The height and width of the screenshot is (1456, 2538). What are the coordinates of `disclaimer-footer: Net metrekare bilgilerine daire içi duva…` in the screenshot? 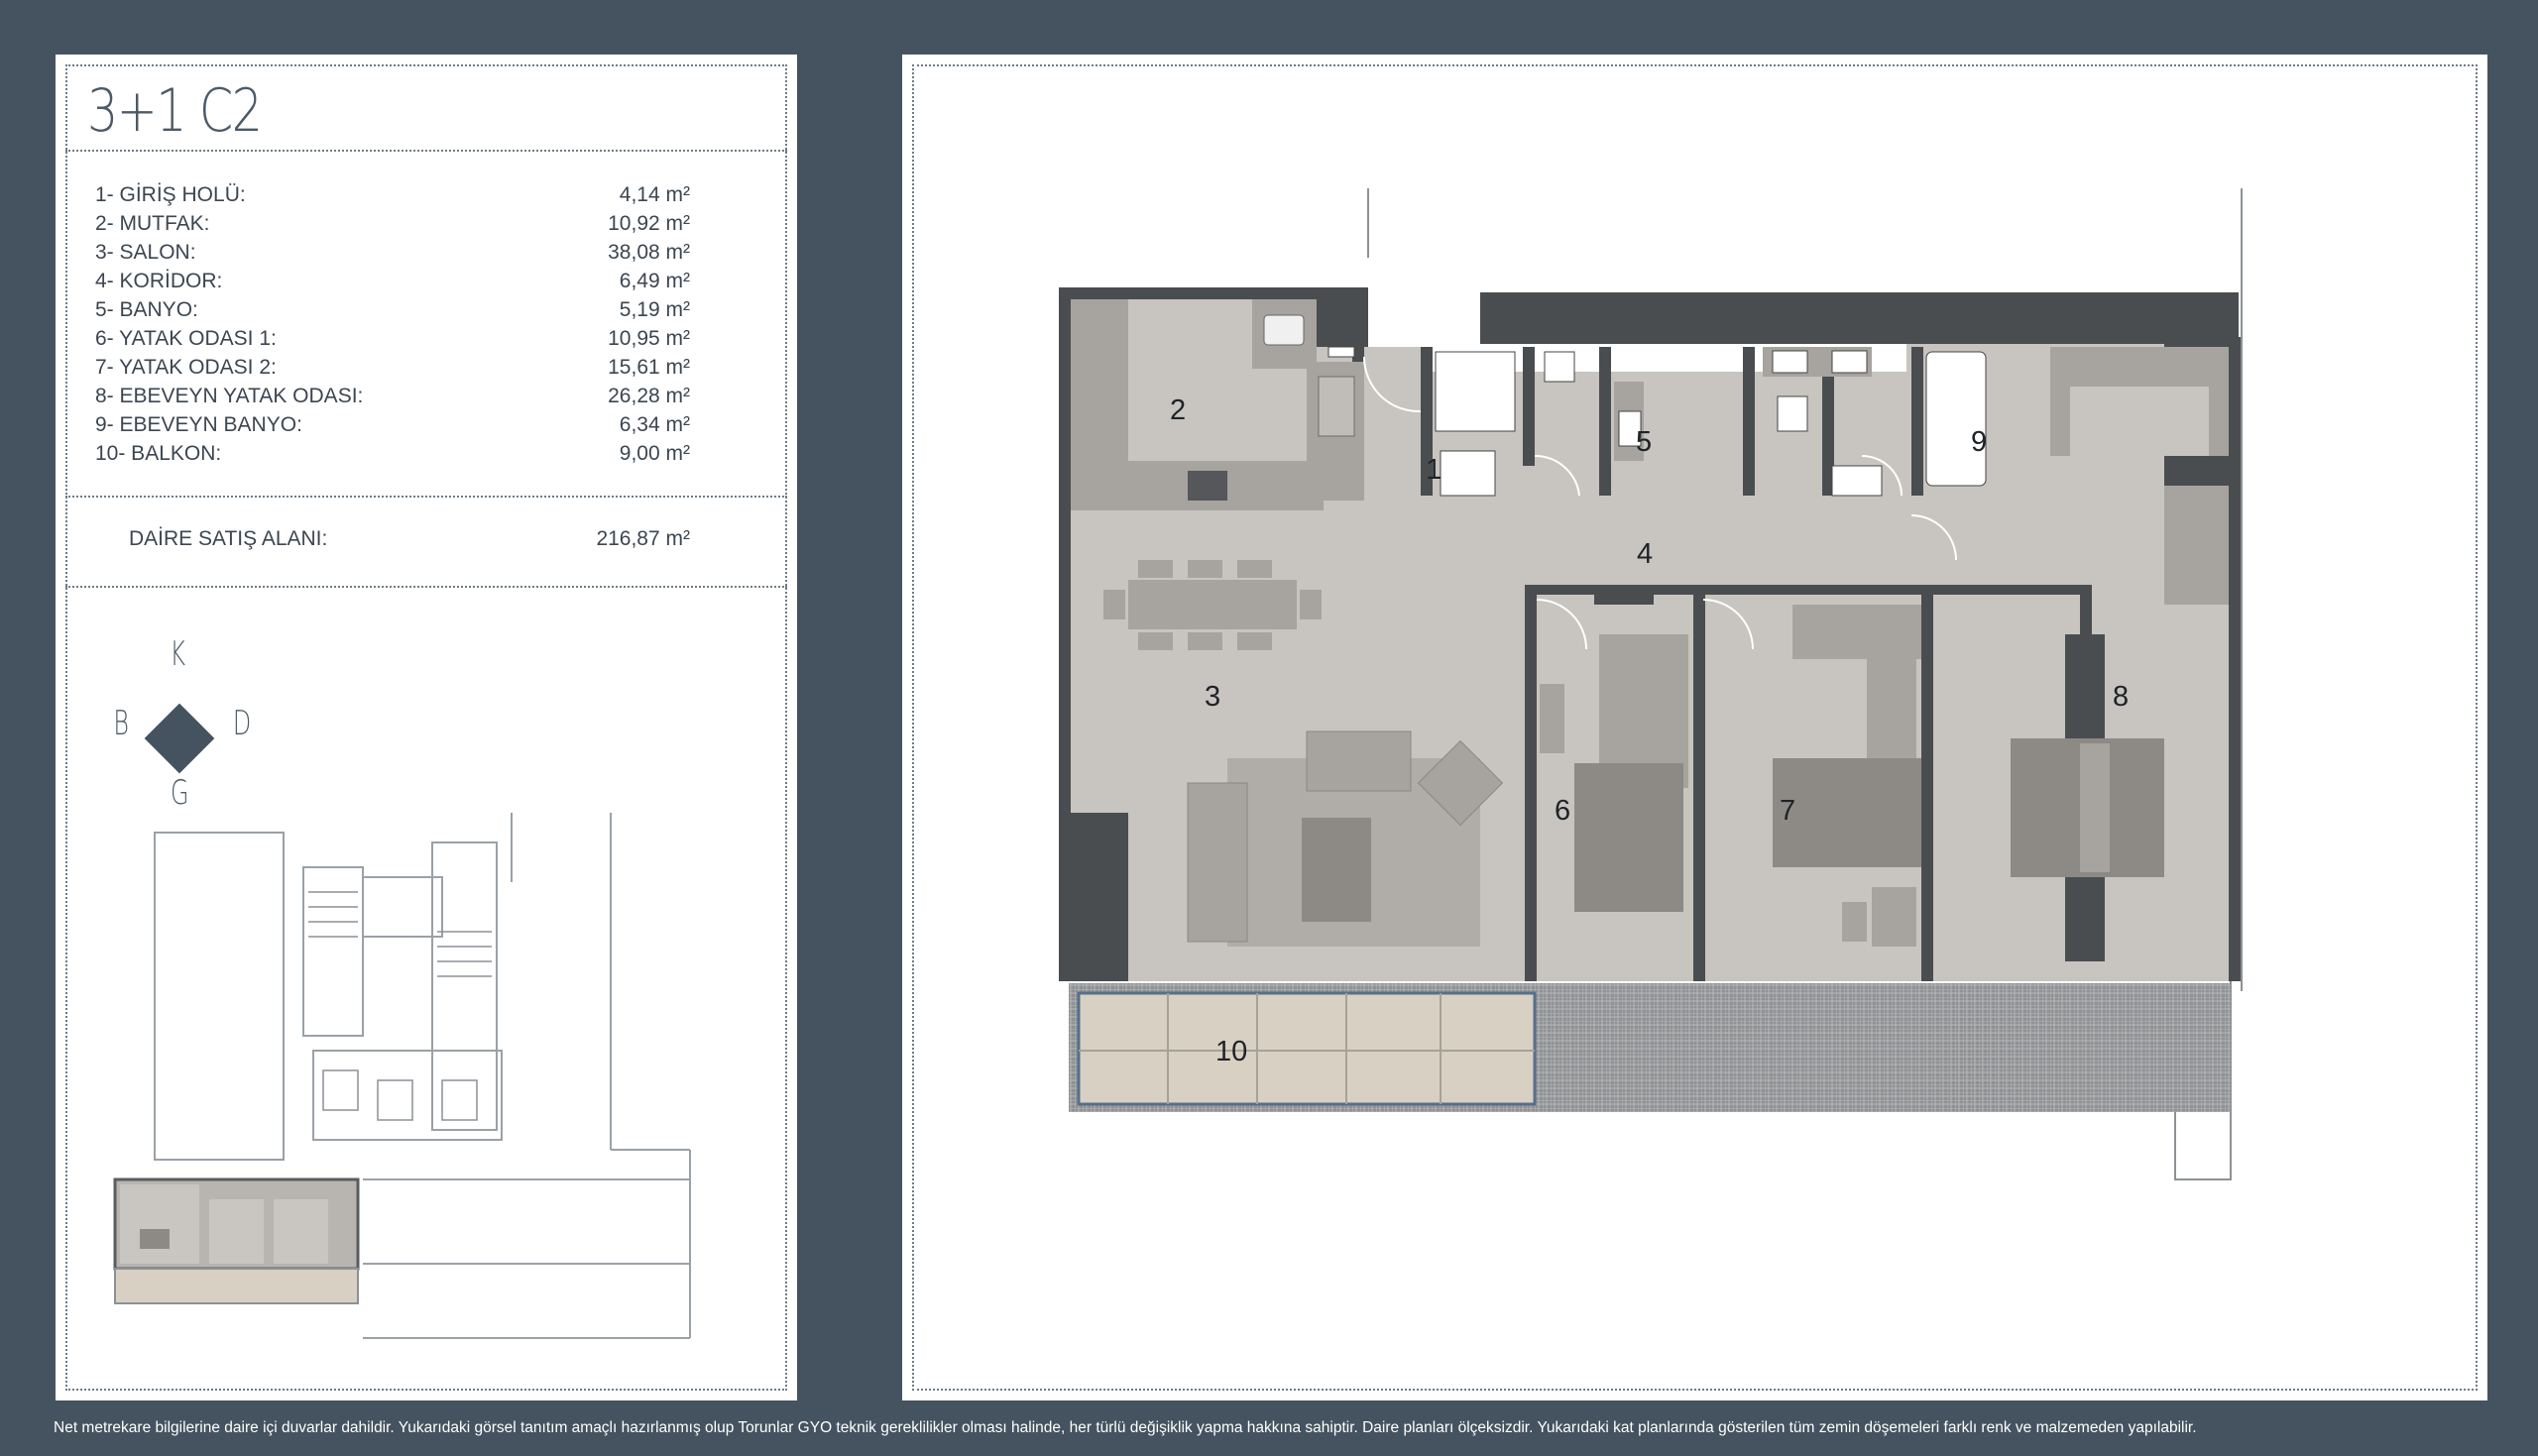 It's located at (1125, 1427).